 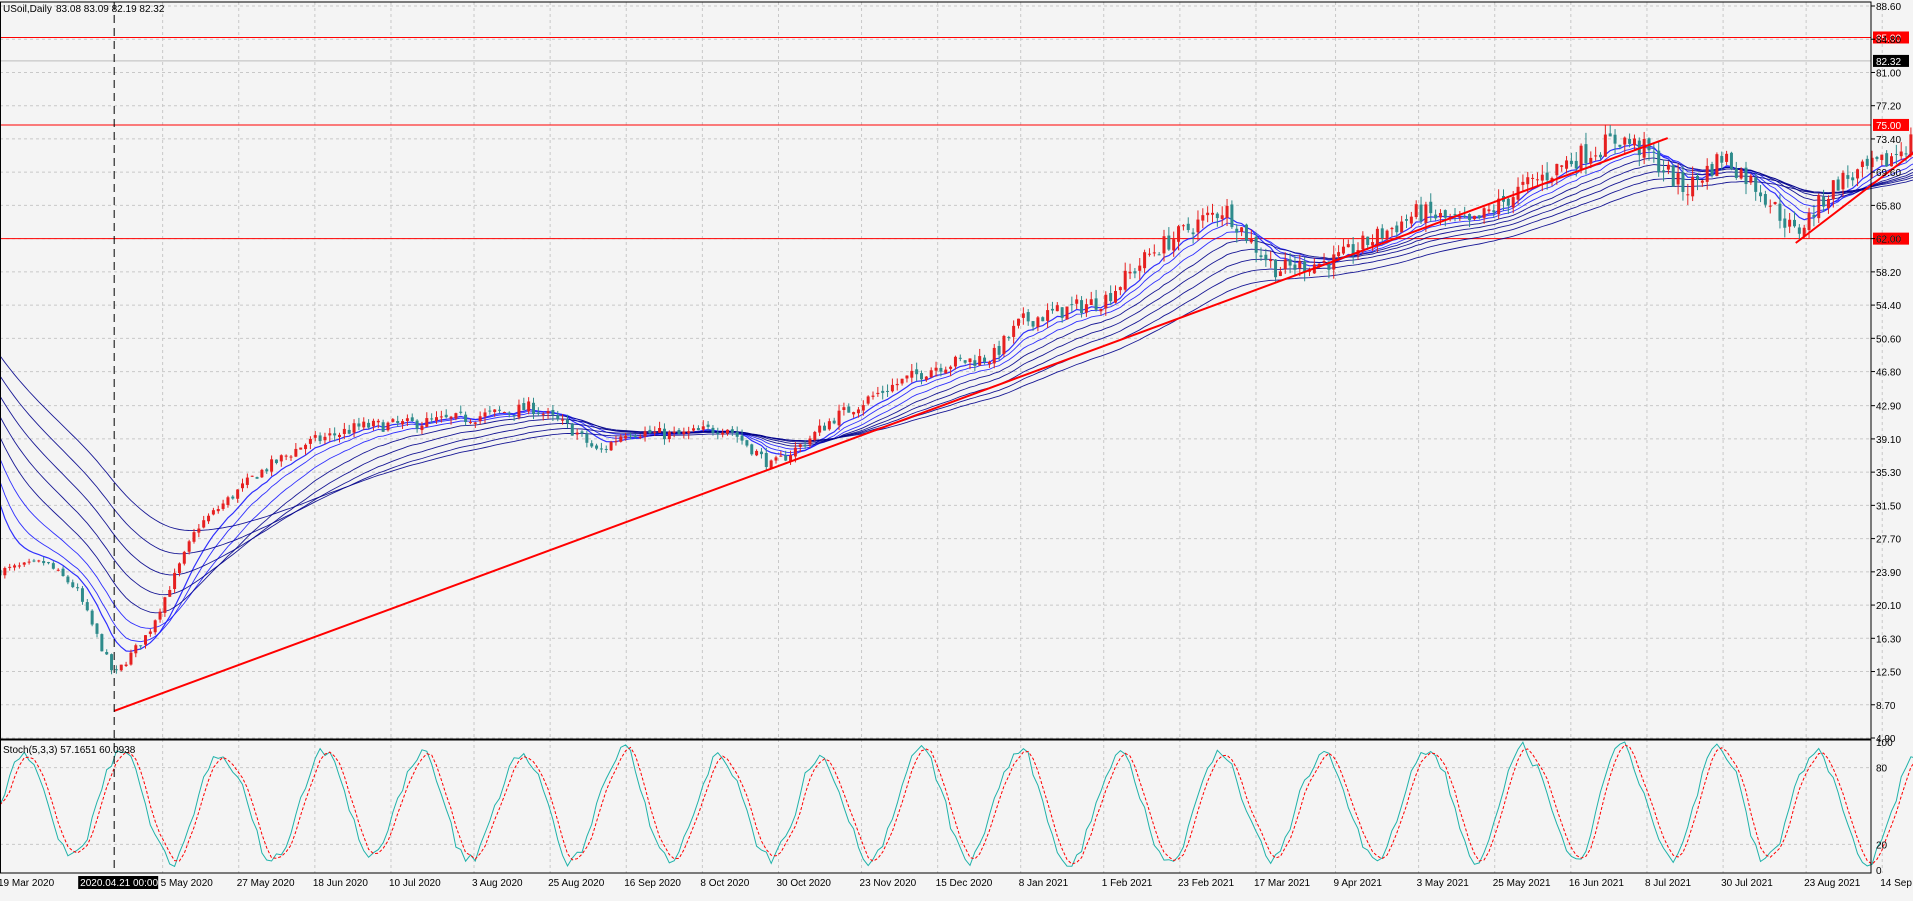 What do you see at coordinates (1044, 883) in the screenshot?
I see `x-tick-label: 8 Jan 2021` at bounding box center [1044, 883].